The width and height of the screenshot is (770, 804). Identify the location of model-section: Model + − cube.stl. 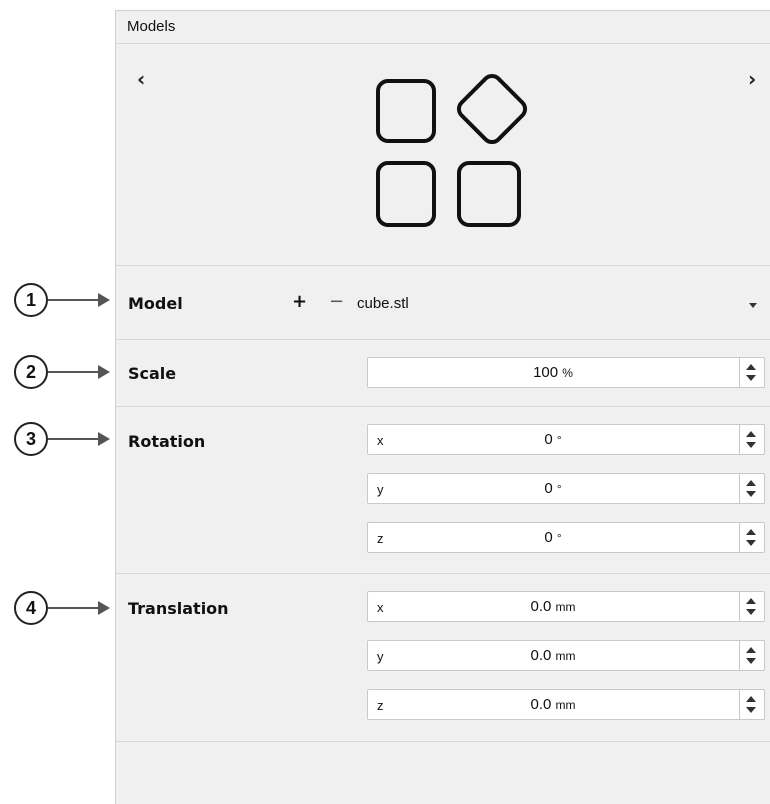
(443, 302).